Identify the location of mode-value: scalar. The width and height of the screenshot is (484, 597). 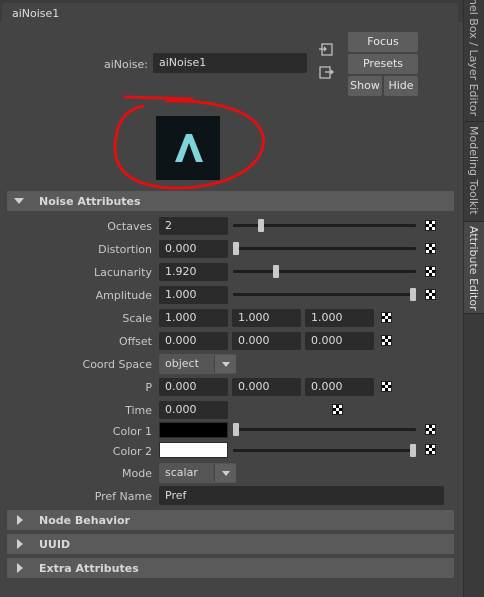
(181, 472).